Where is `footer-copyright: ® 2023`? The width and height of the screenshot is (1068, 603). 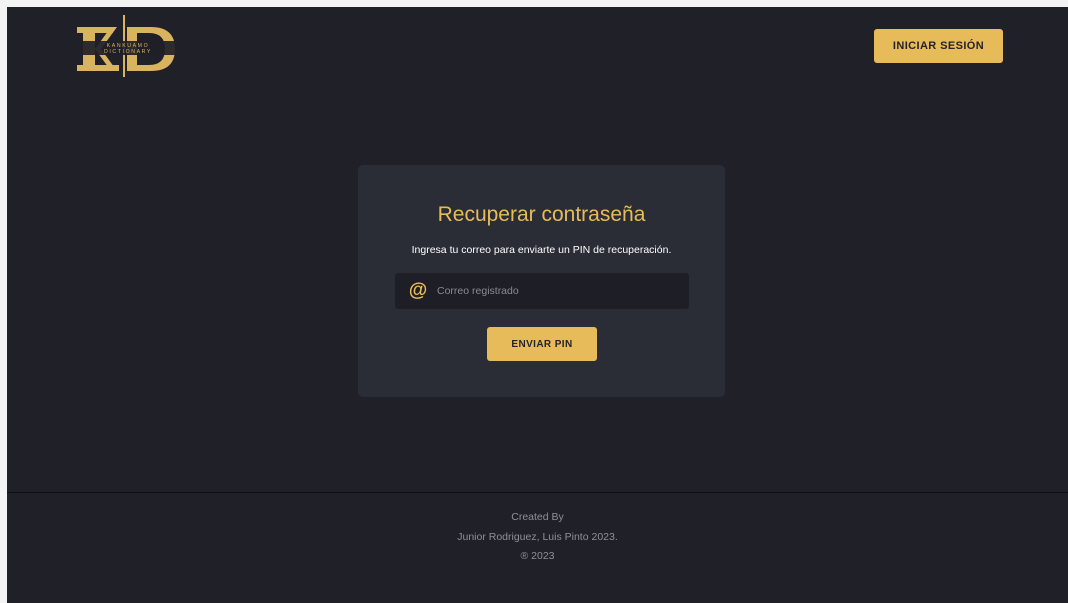 footer-copyright: ® 2023 is located at coordinates (537, 556).